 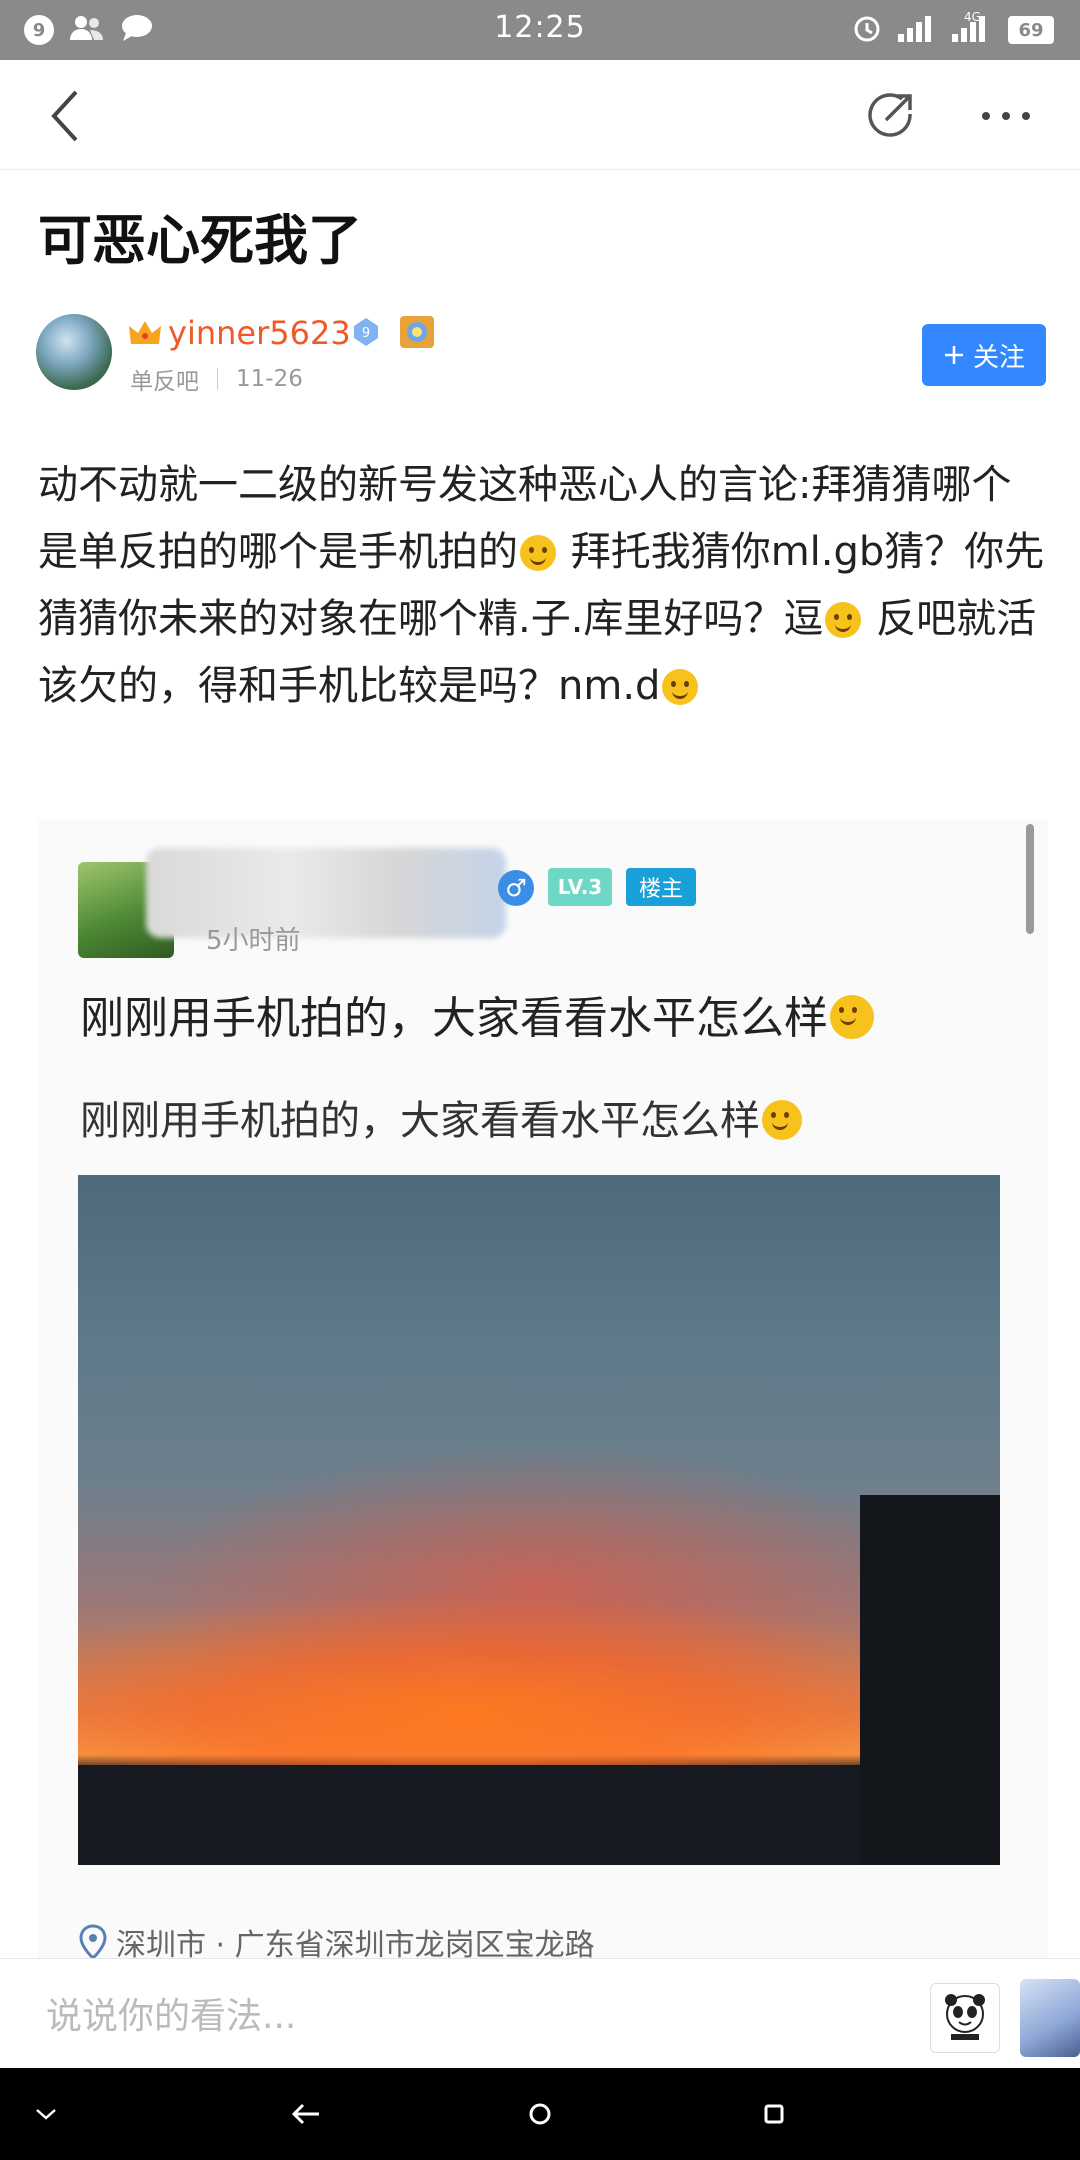 I want to click on avatar, so click(x=74, y=352).